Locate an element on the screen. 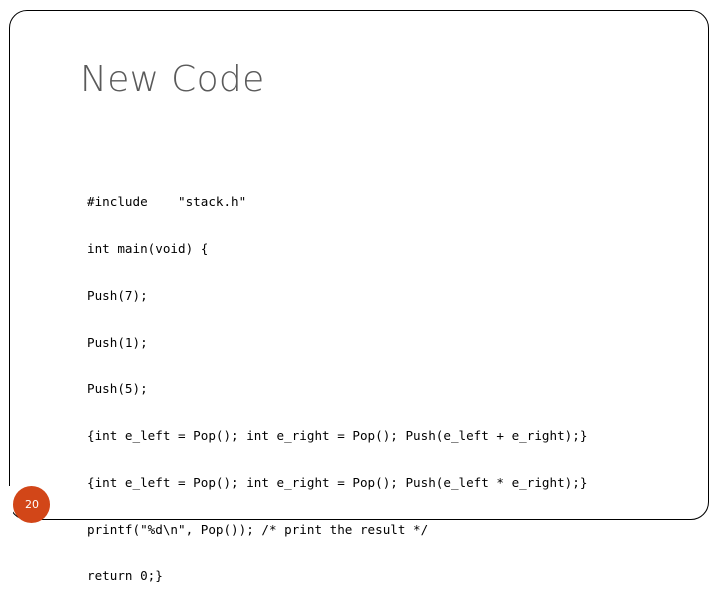 Image resolution: width=720 pixels, height=615 pixels. code-line: int main(void) { is located at coordinates (148, 248).